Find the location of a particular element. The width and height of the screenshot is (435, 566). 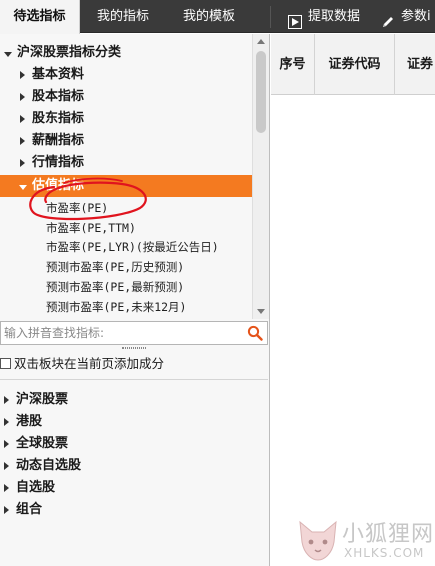

indicator-search-box is located at coordinates (134, 333).